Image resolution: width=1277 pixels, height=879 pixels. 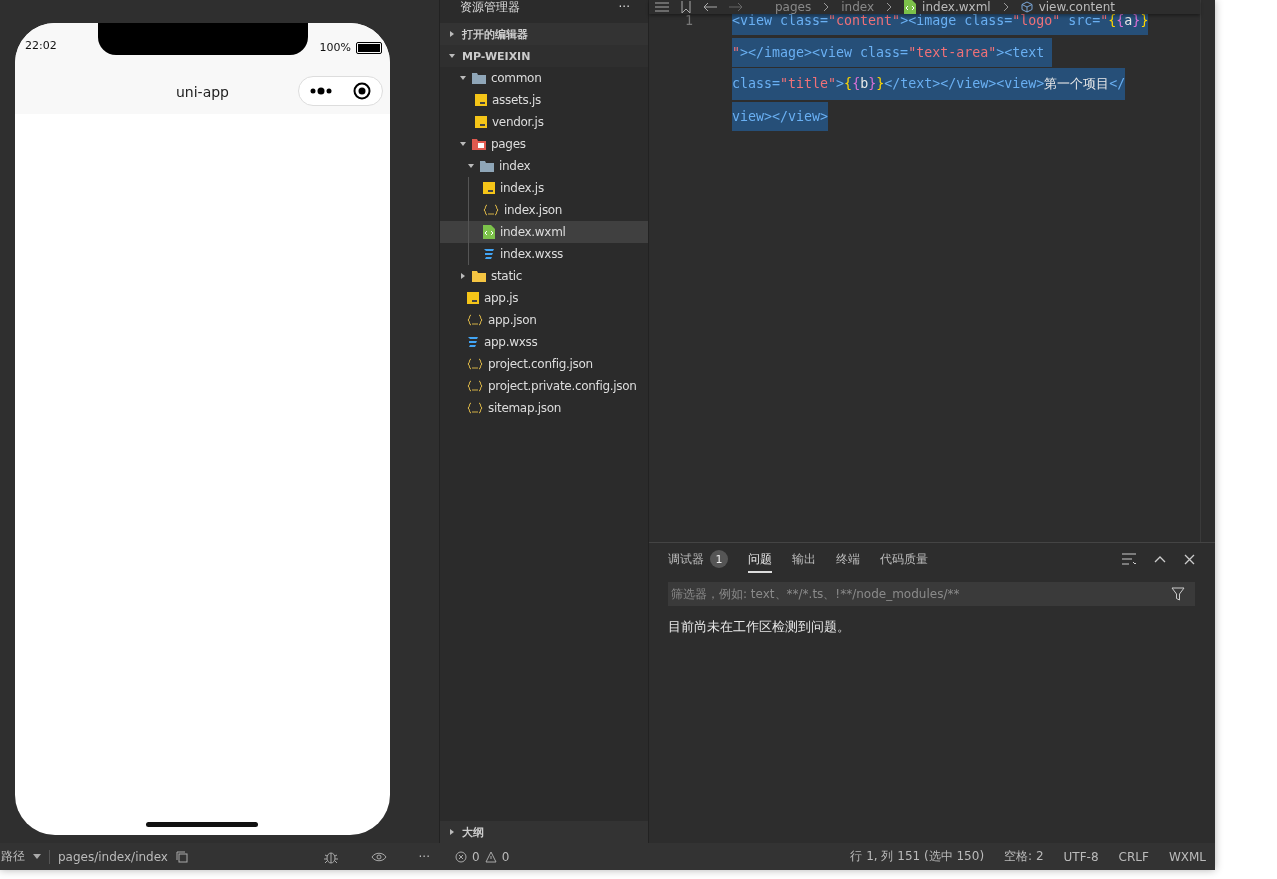 I want to click on folder-item: index, so click(x=544, y=166).